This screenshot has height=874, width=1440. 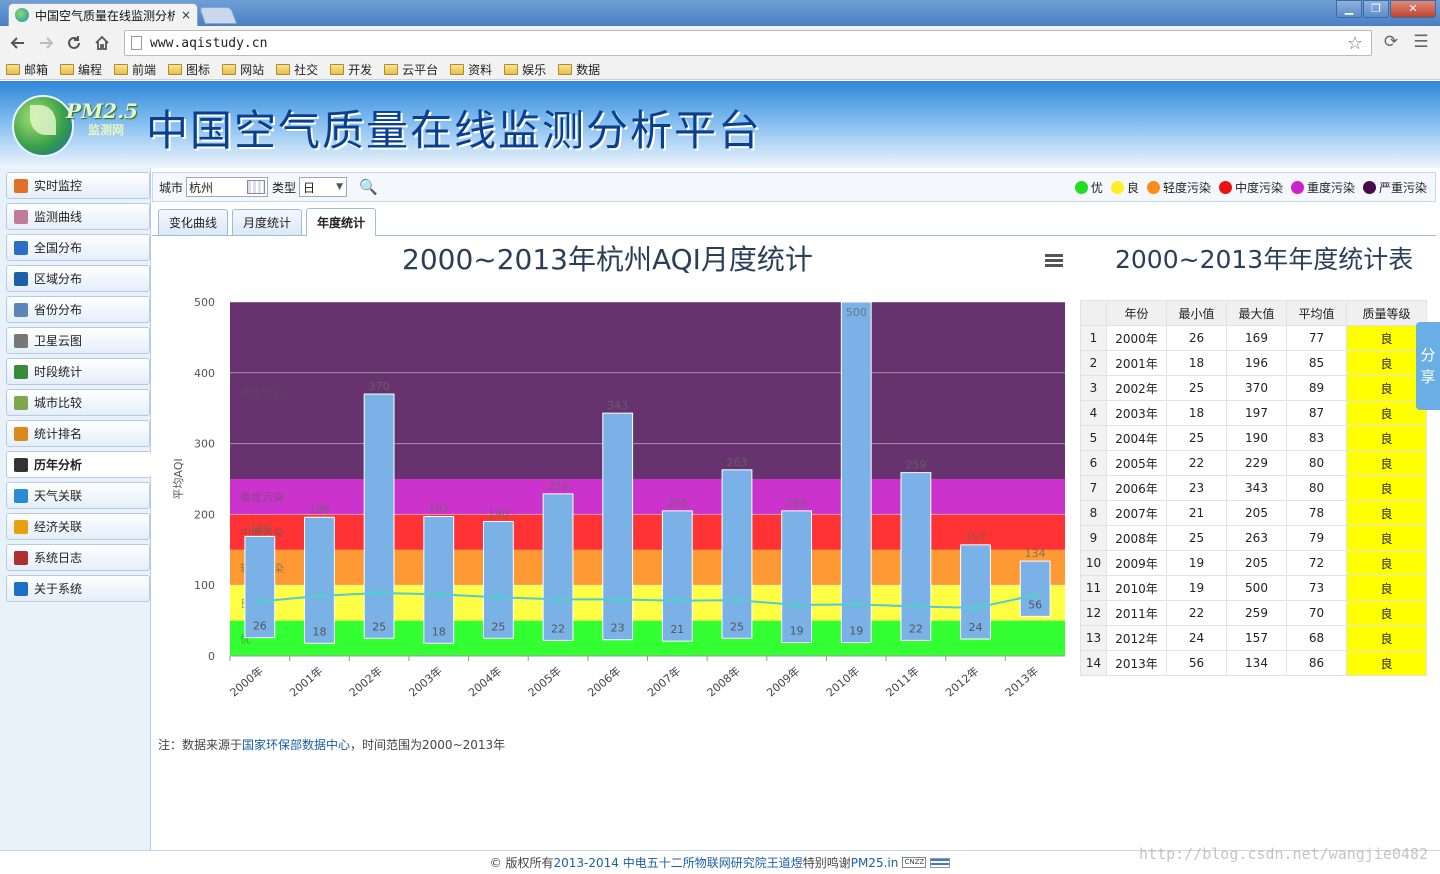 What do you see at coordinates (78, 402) in the screenshot?
I see `sidebar-item-city: 城市比较` at bounding box center [78, 402].